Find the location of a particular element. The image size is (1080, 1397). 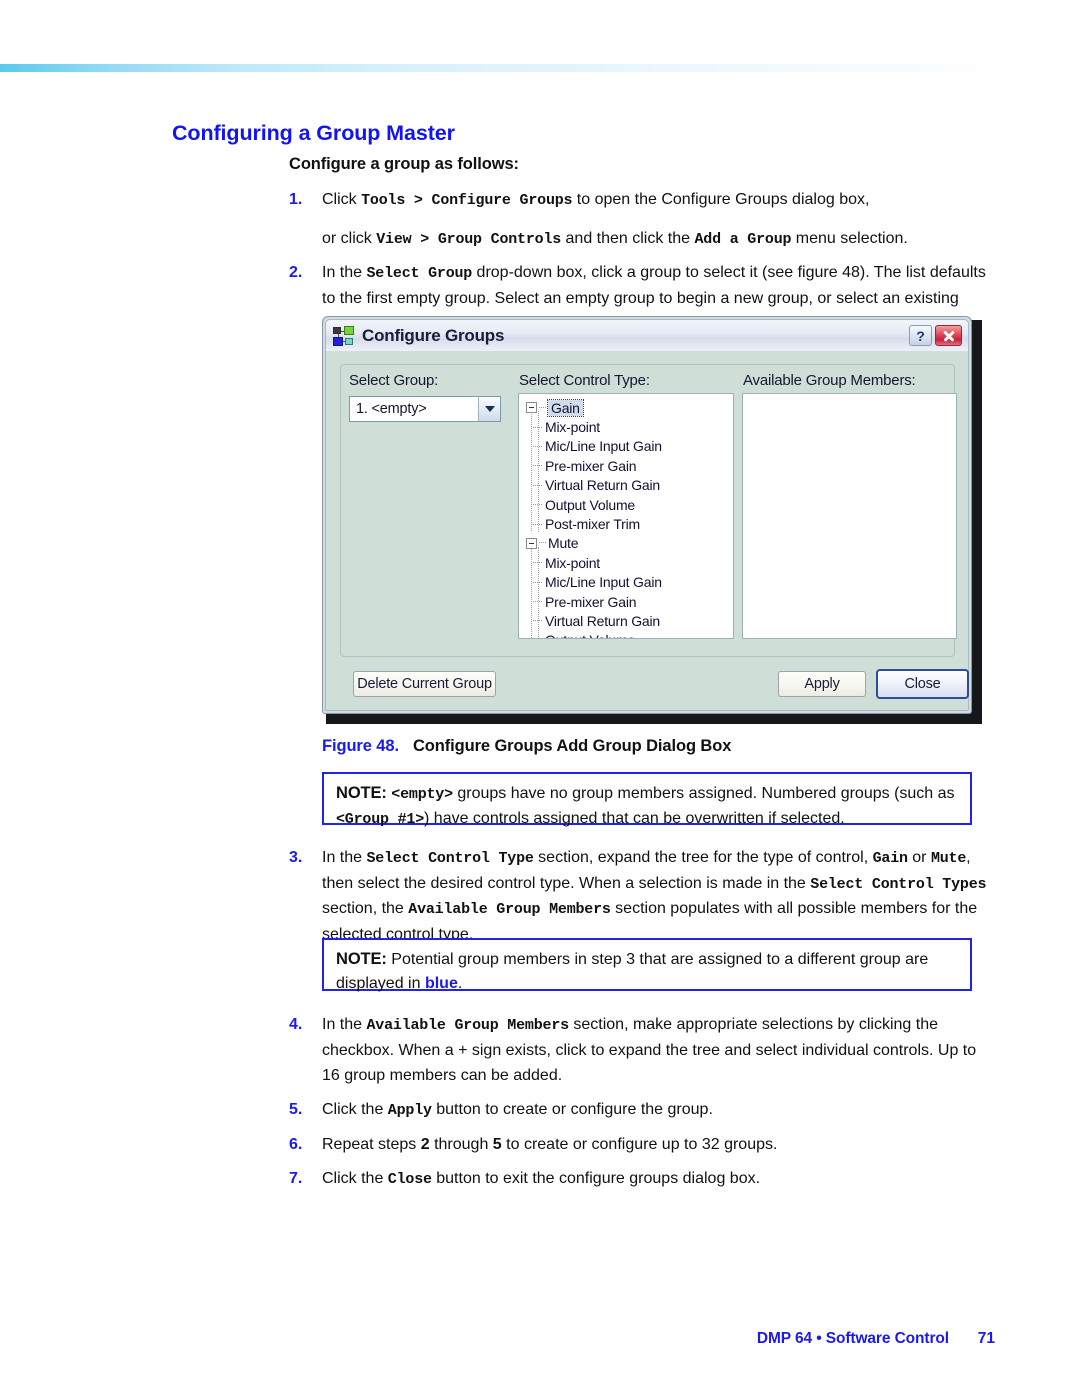

tree-child-item: Post-mixer Trim is located at coordinates (626, 523).